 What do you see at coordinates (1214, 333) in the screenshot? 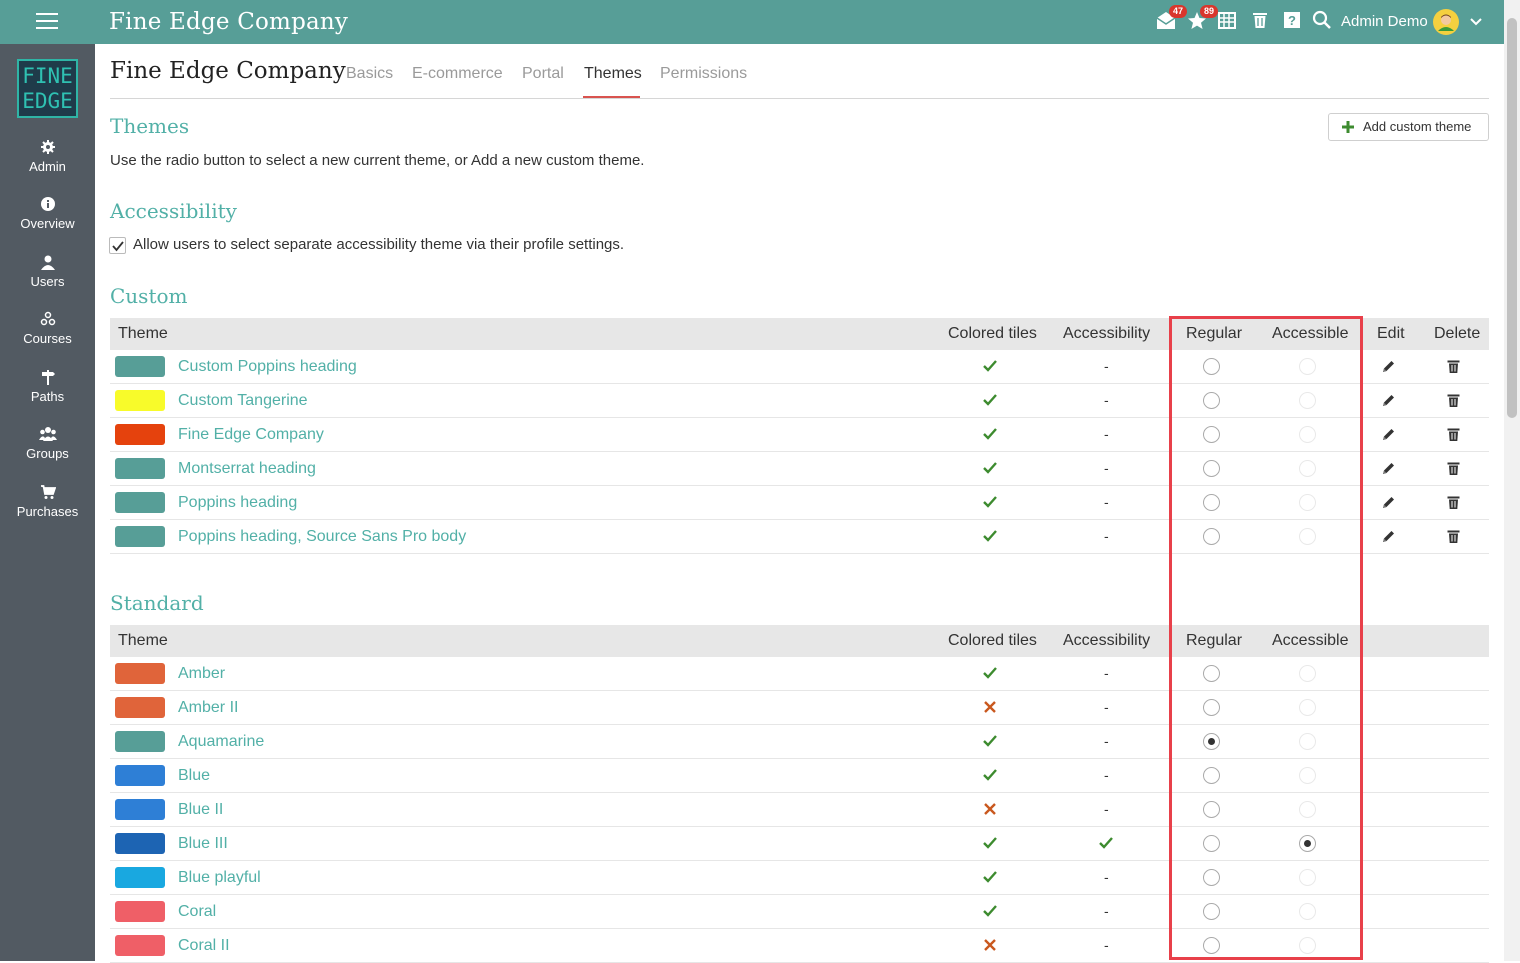
I see `col-regular: Regular` at bounding box center [1214, 333].